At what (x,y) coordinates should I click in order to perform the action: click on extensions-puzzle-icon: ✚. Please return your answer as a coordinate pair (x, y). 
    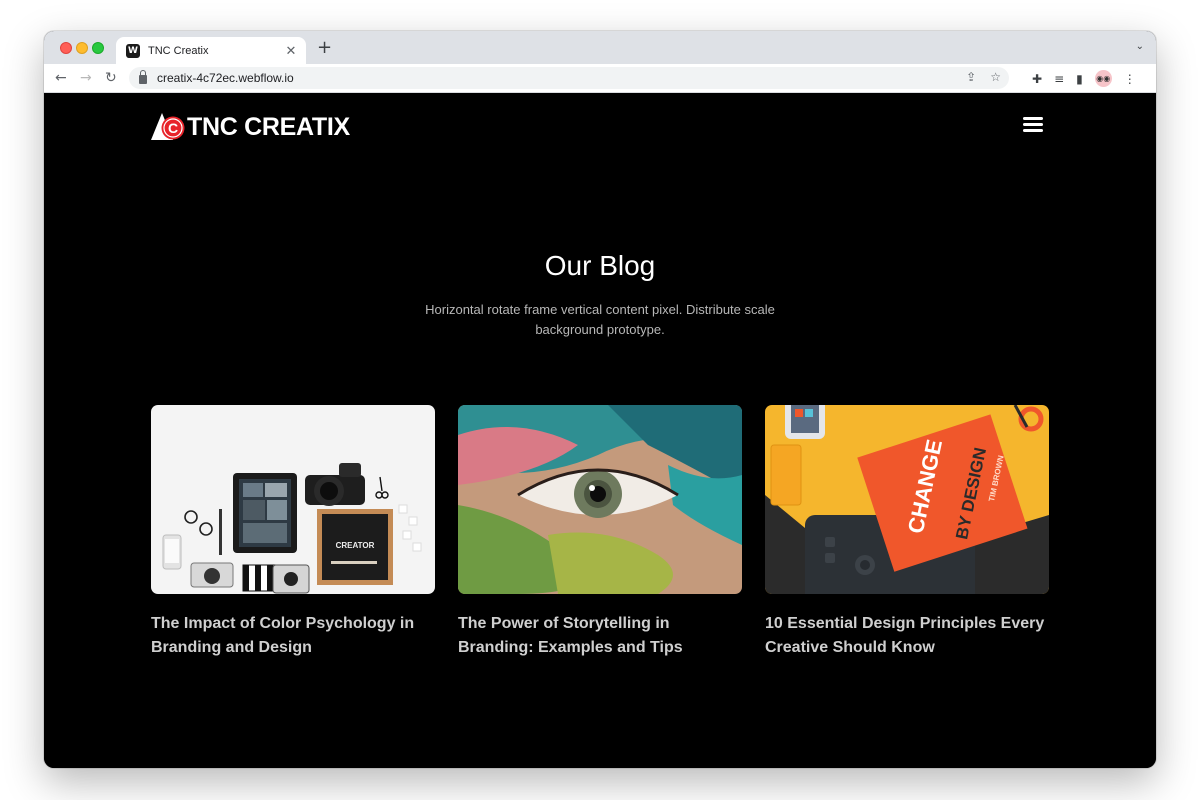
    Looking at the image, I should click on (1037, 79).